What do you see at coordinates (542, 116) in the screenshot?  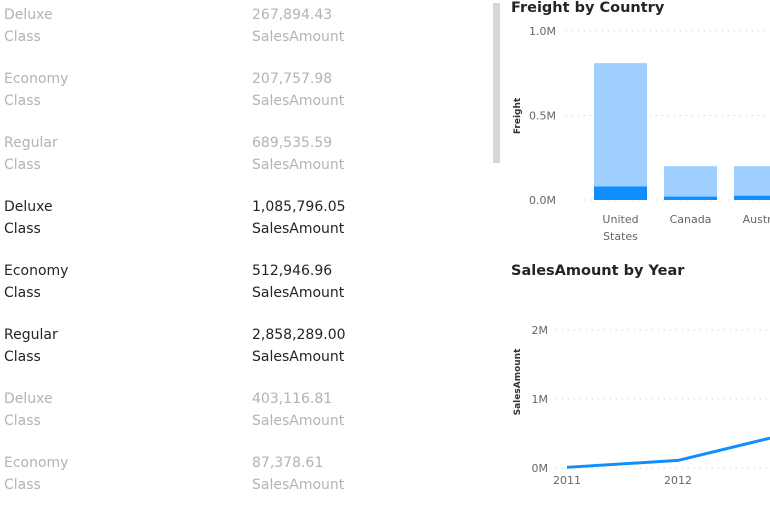 I see `y-tick-label: 0.5M` at bounding box center [542, 116].